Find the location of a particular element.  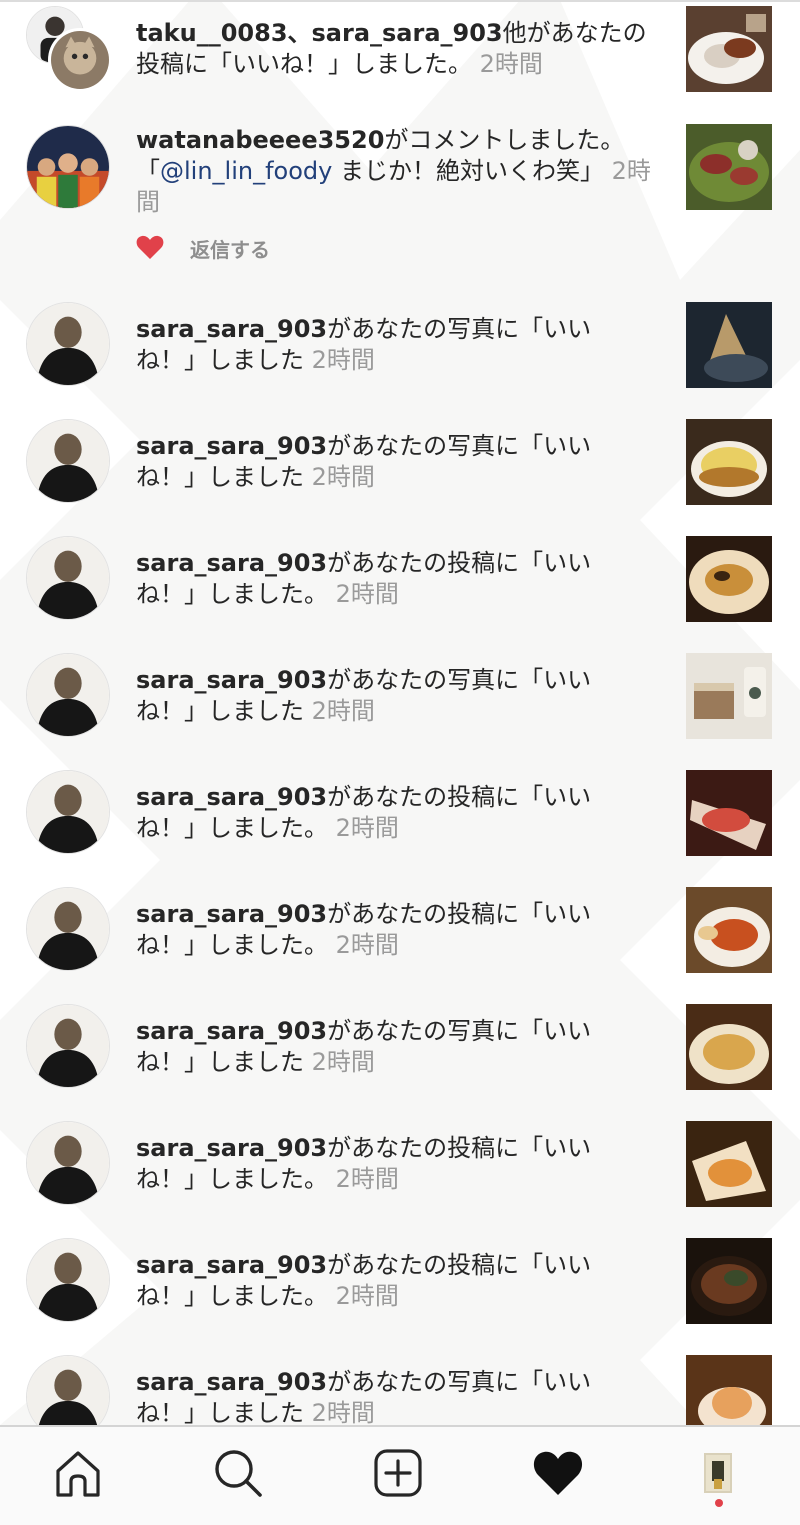

notification-dot is located at coordinates (719, 1503).